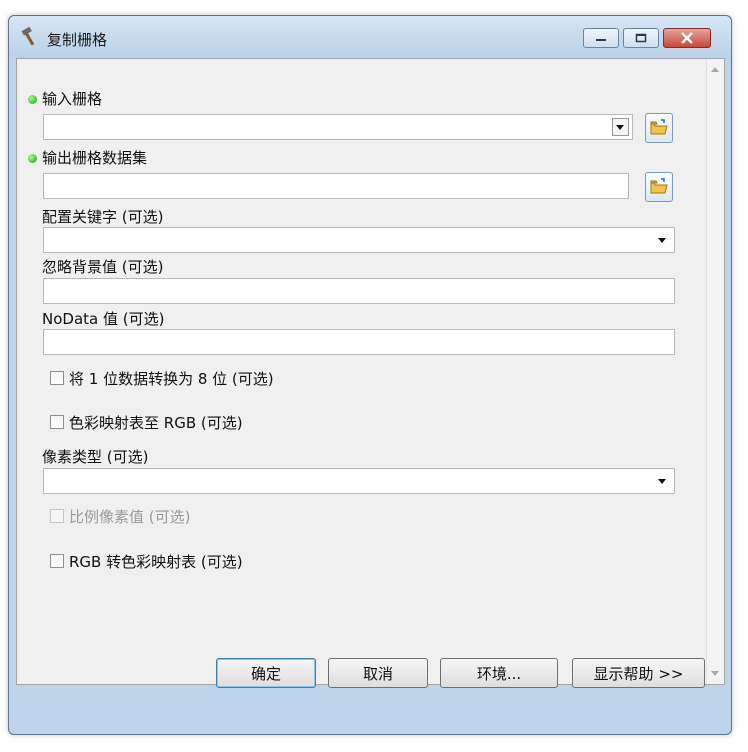 Image resolution: width=748 pixels, height=752 pixels. Describe the element at coordinates (715, 69) in the screenshot. I see `scroll-up-icon` at that location.